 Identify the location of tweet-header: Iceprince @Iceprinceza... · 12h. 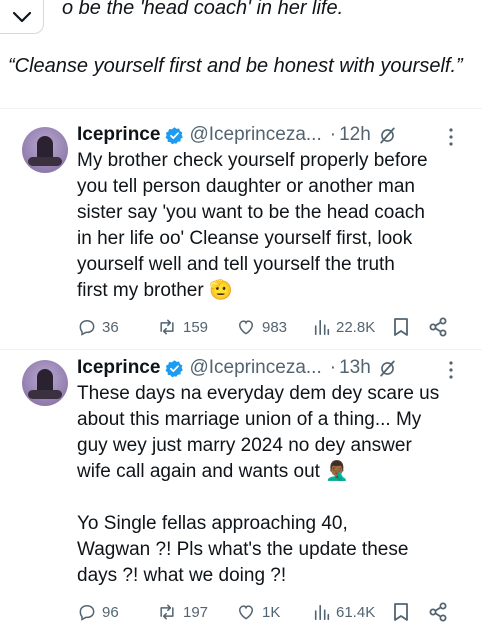
(237, 135).